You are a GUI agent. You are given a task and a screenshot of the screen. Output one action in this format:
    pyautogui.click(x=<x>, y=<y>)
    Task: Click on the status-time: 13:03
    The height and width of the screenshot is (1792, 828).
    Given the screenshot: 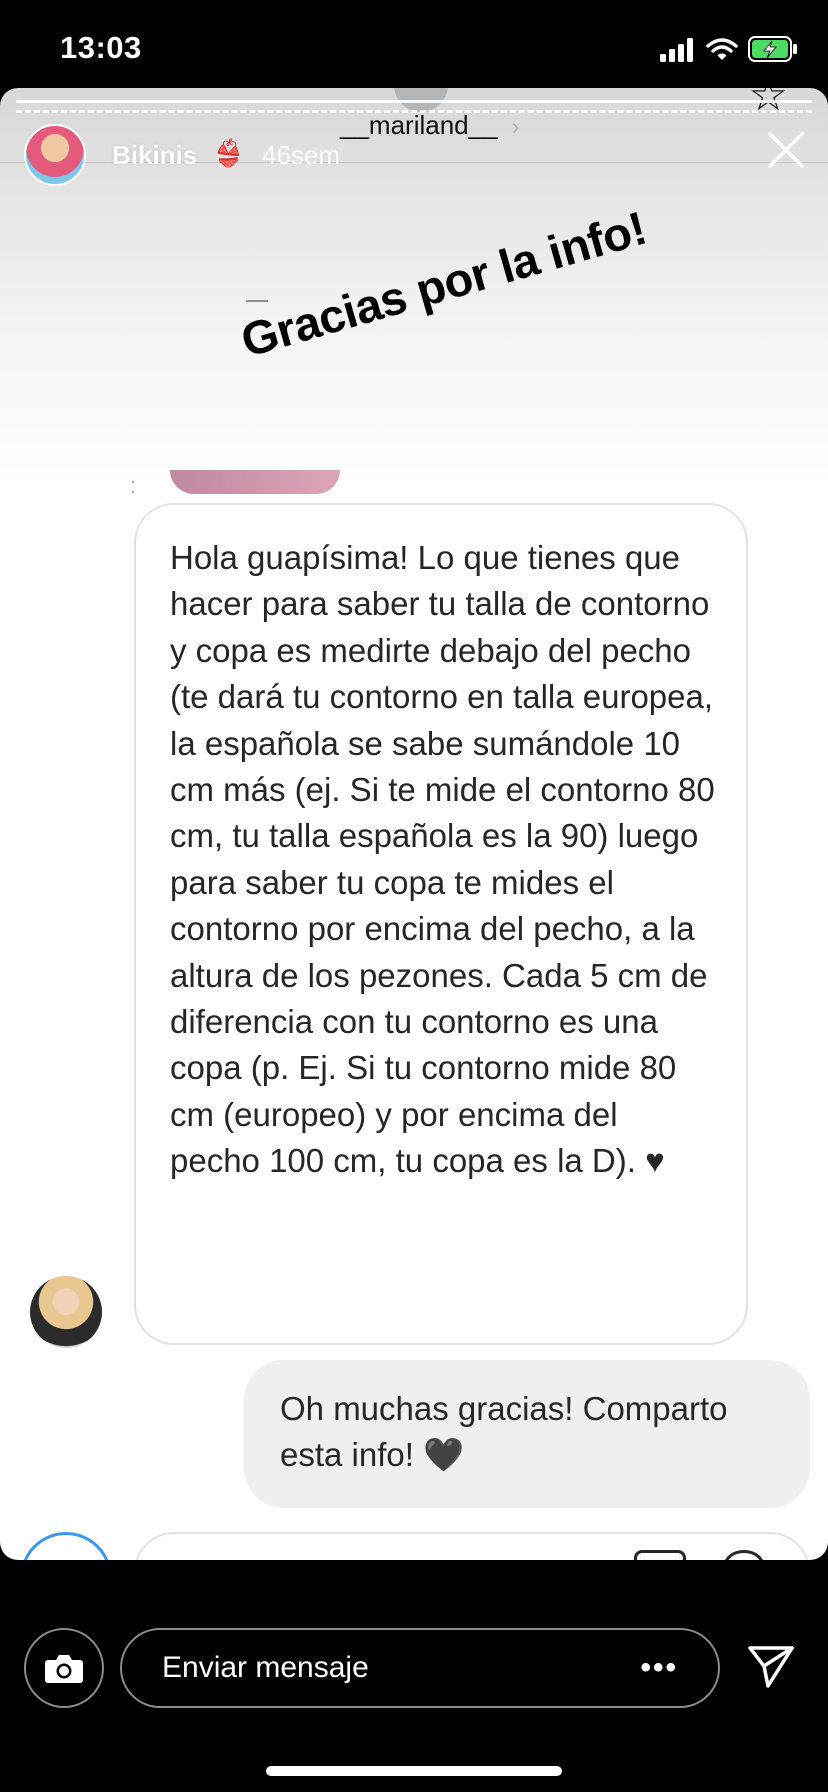 What is the action you would take?
    pyautogui.click(x=101, y=47)
    